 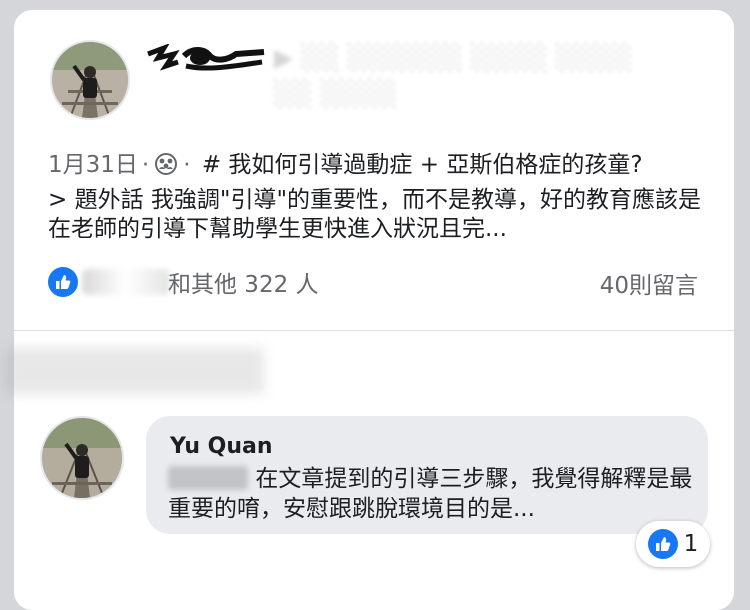 I want to click on blurred-region, so click(x=134, y=371).